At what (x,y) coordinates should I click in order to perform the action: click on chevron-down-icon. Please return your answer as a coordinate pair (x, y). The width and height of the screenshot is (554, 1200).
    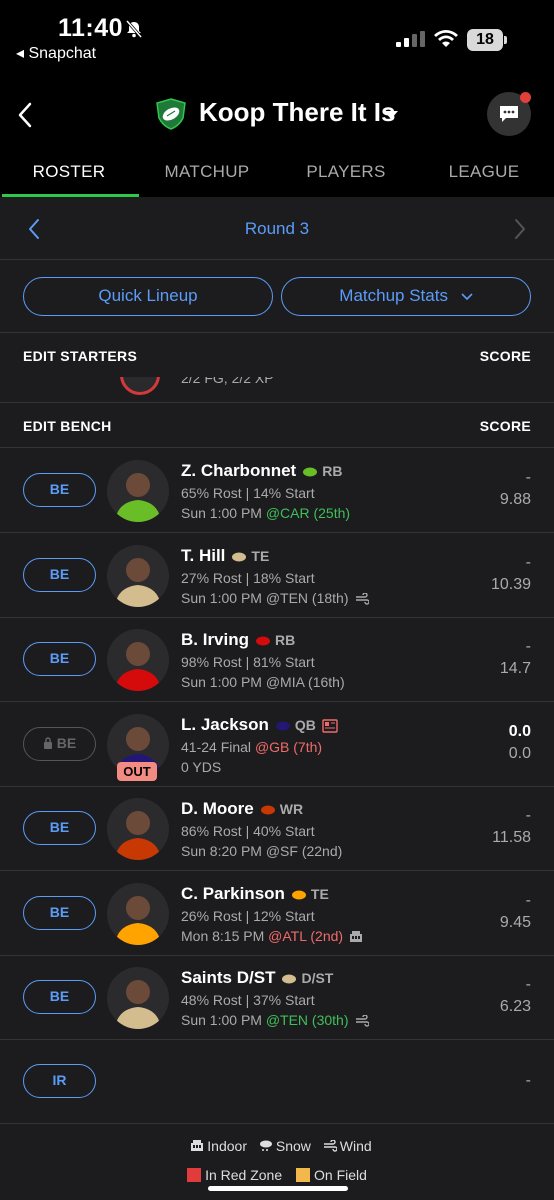
    Looking at the image, I should click on (391, 115).